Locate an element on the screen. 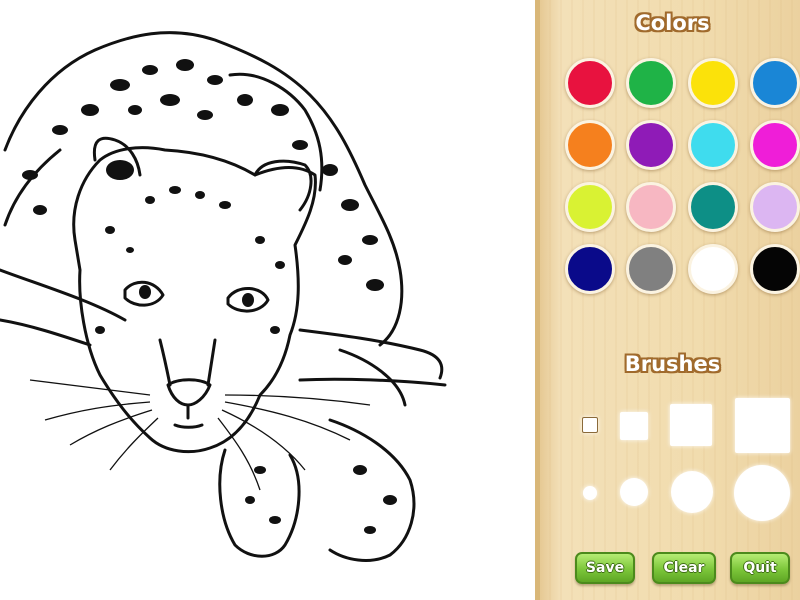 This screenshot has width=800, height=600. brush-round-tiny is located at coordinates (590, 493).